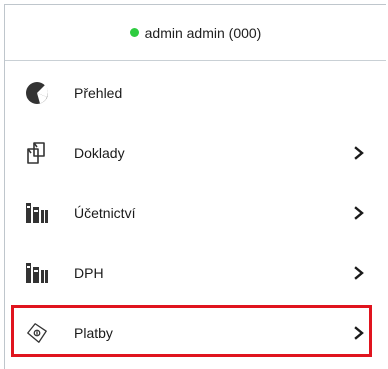  Describe the element at coordinates (98, 93) in the screenshot. I see `sidebar-item-label: Přehled` at that location.